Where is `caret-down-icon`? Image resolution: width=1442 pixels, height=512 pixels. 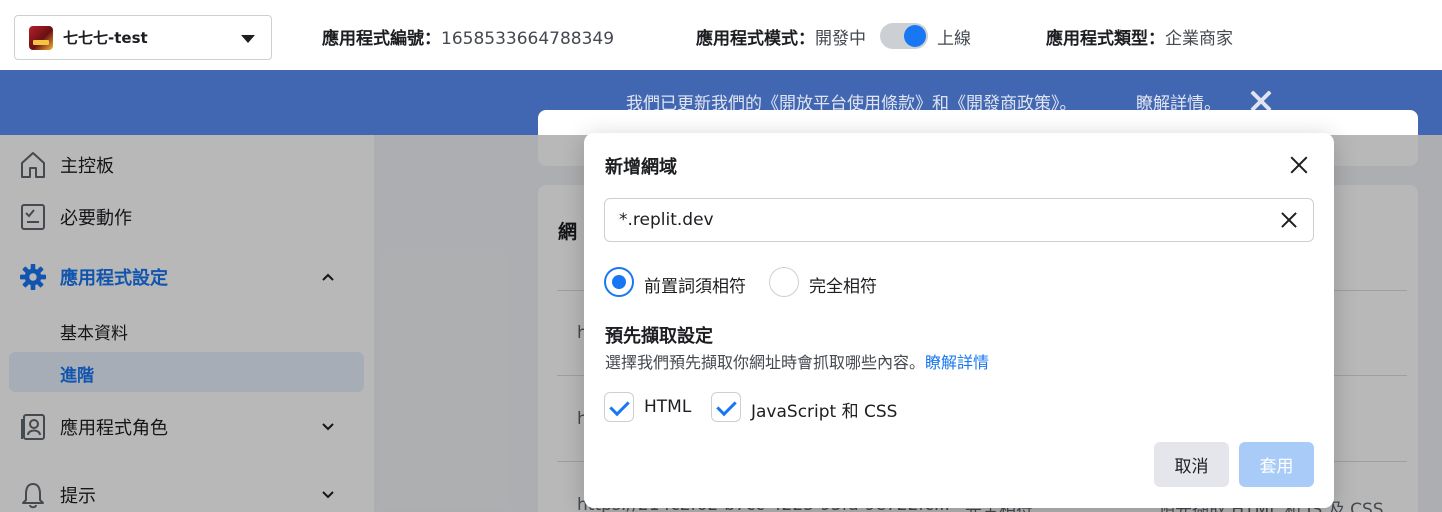 caret-down-icon is located at coordinates (248, 39).